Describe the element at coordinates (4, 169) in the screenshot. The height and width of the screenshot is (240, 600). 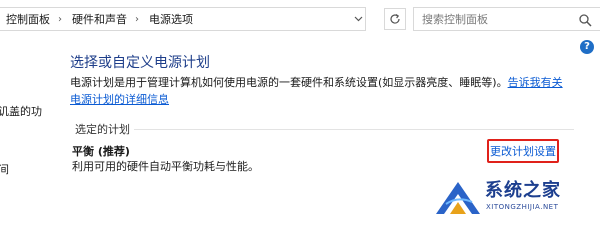
I see `sidebar-item-partial: 间` at that location.